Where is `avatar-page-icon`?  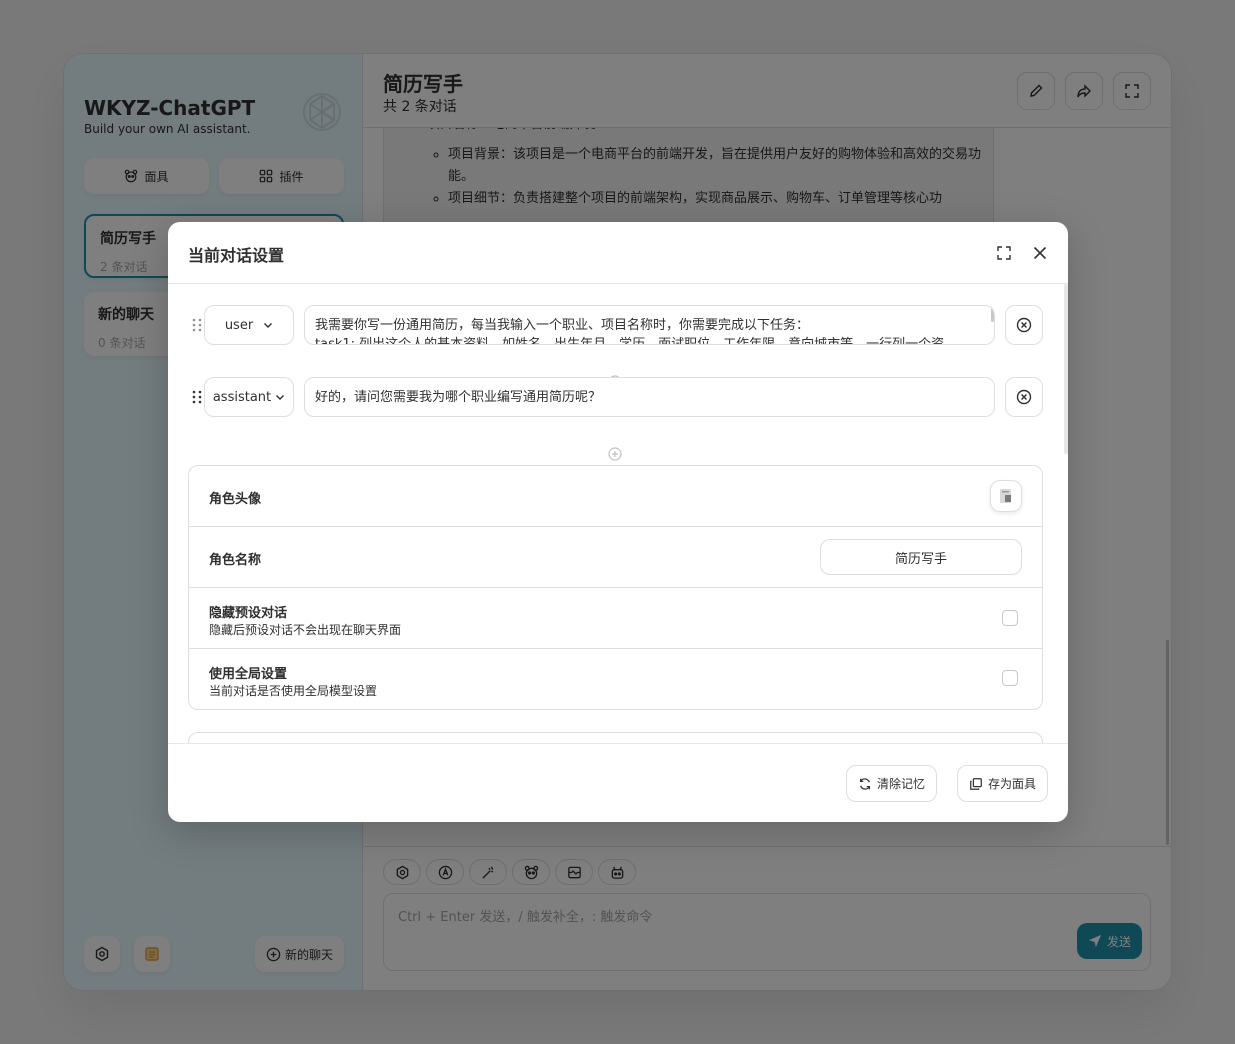 avatar-page-icon is located at coordinates (1005, 496).